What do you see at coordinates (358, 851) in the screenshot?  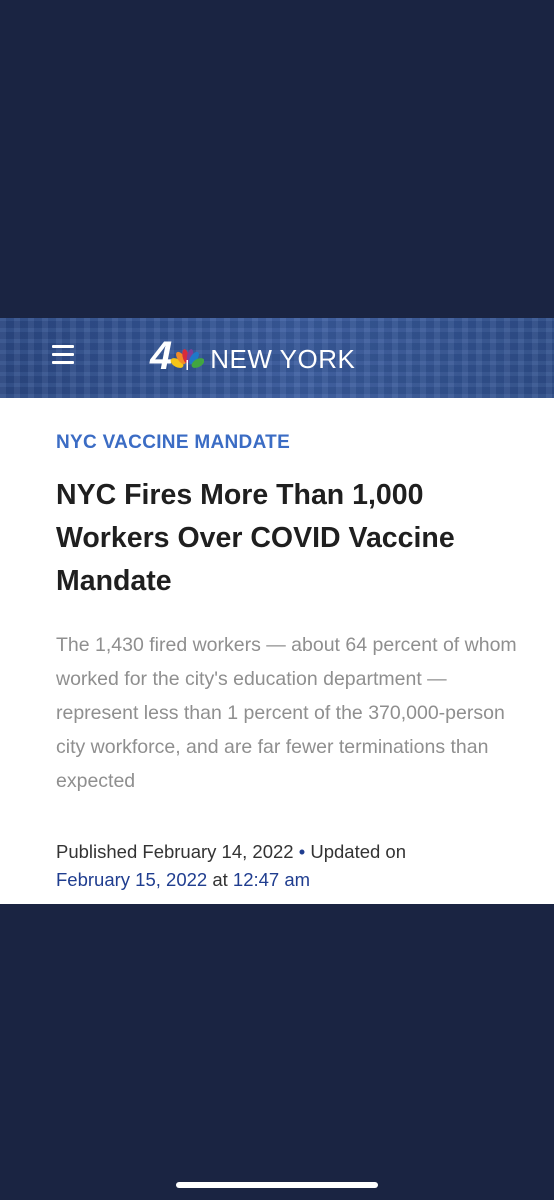 I see `updated-label: Updated on` at bounding box center [358, 851].